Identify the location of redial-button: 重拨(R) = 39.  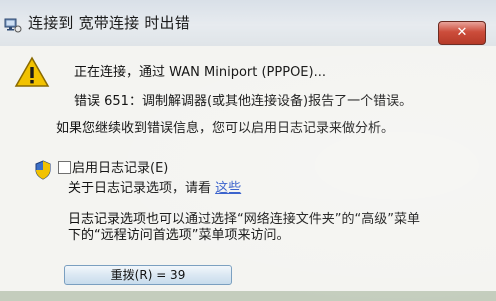
(148, 275).